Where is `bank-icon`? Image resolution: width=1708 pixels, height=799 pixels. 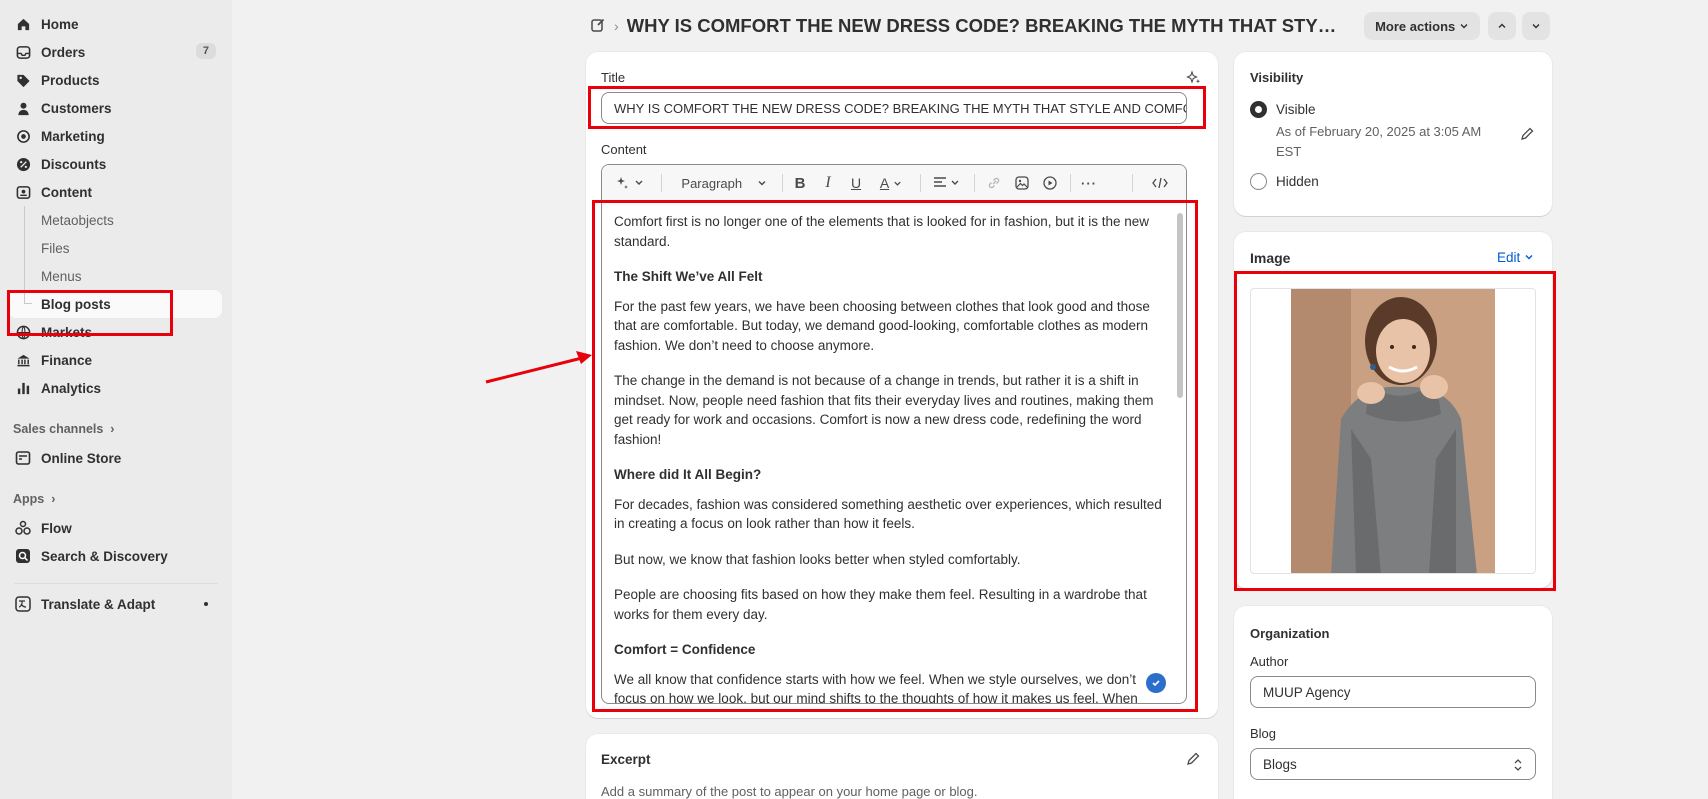
bank-icon is located at coordinates (23, 360).